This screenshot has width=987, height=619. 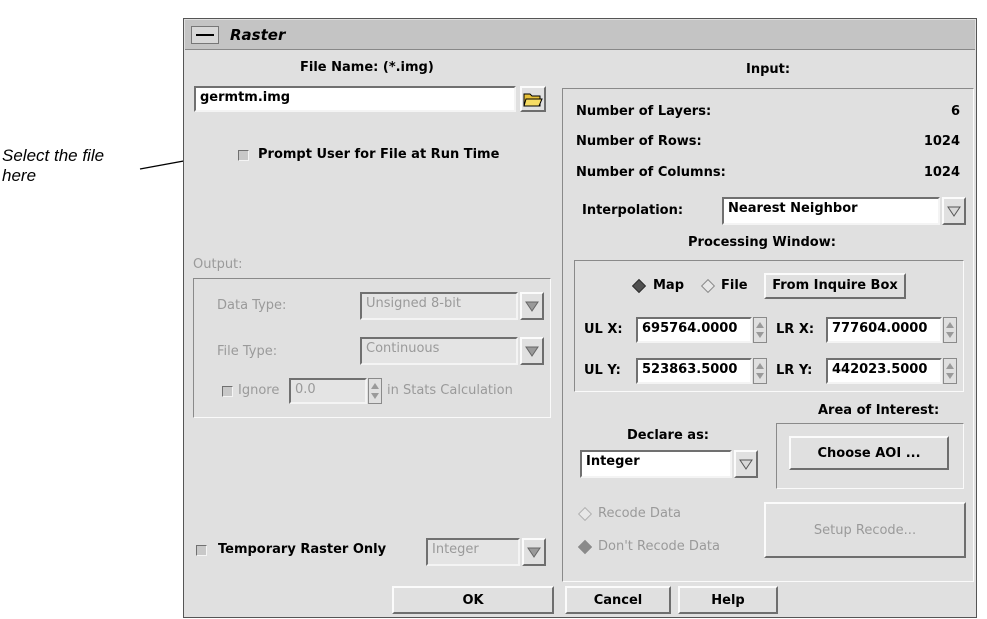 What do you see at coordinates (795, 329) in the screenshot?
I see `lr-x-label: LR X:` at bounding box center [795, 329].